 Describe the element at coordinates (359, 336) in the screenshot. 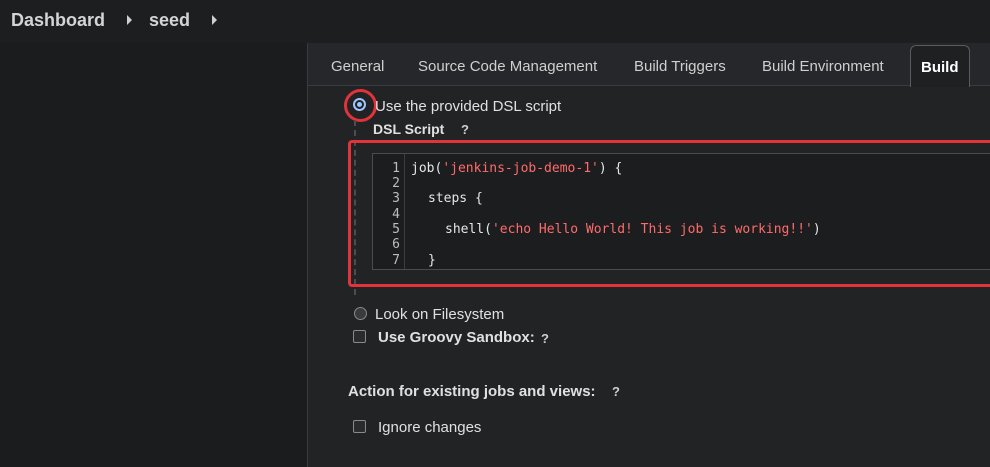

I see `groovy-sandbox-checkbox` at that location.